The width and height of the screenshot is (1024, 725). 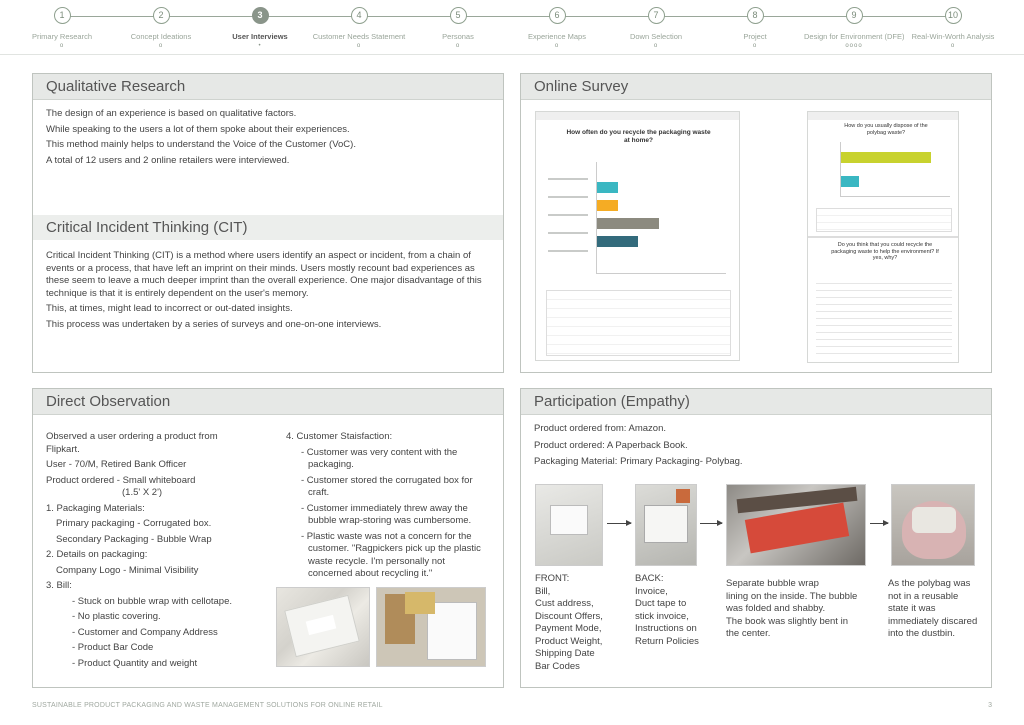 What do you see at coordinates (260, 28) in the screenshot?
I see `step-3: 3 User Interviews •` at bounding box center [260, 28].